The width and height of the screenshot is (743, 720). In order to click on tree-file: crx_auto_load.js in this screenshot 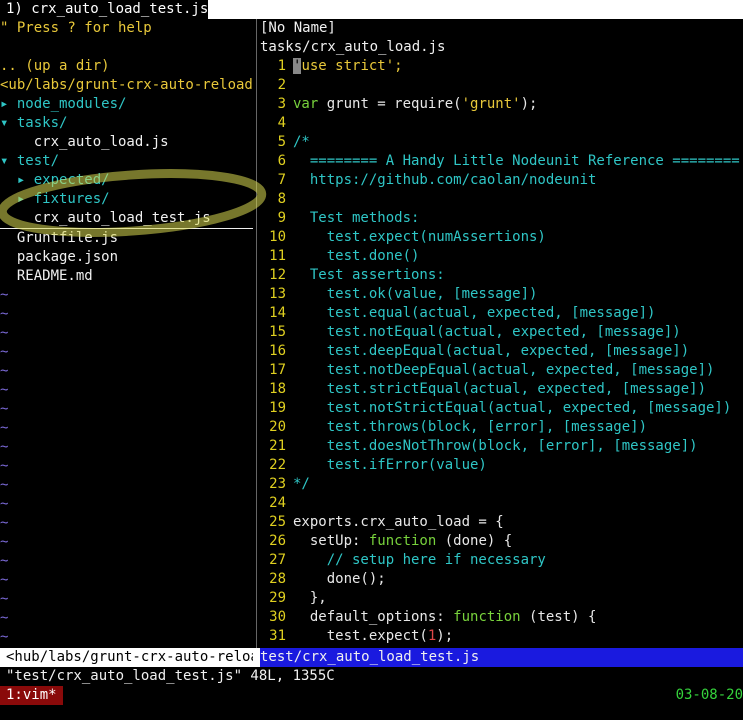, I will do `click(126, 142)`.